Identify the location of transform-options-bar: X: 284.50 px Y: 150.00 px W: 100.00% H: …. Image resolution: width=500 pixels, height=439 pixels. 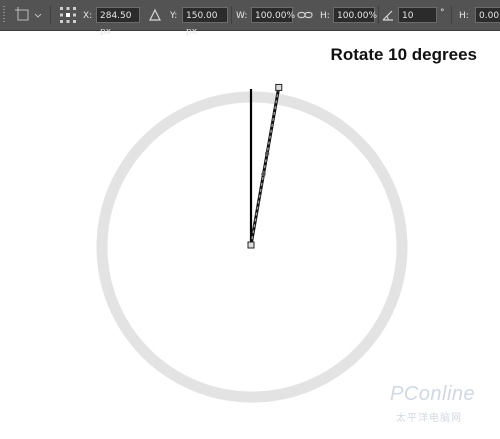
(250, 18).